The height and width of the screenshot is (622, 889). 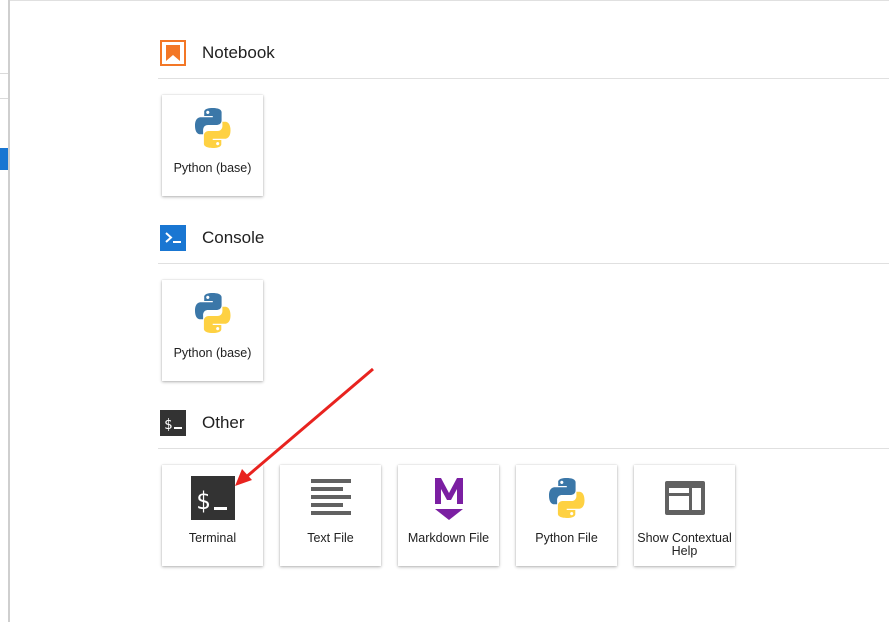 I want to click on launcher-card-console-python: Python (base), so click(x=212, y=330).